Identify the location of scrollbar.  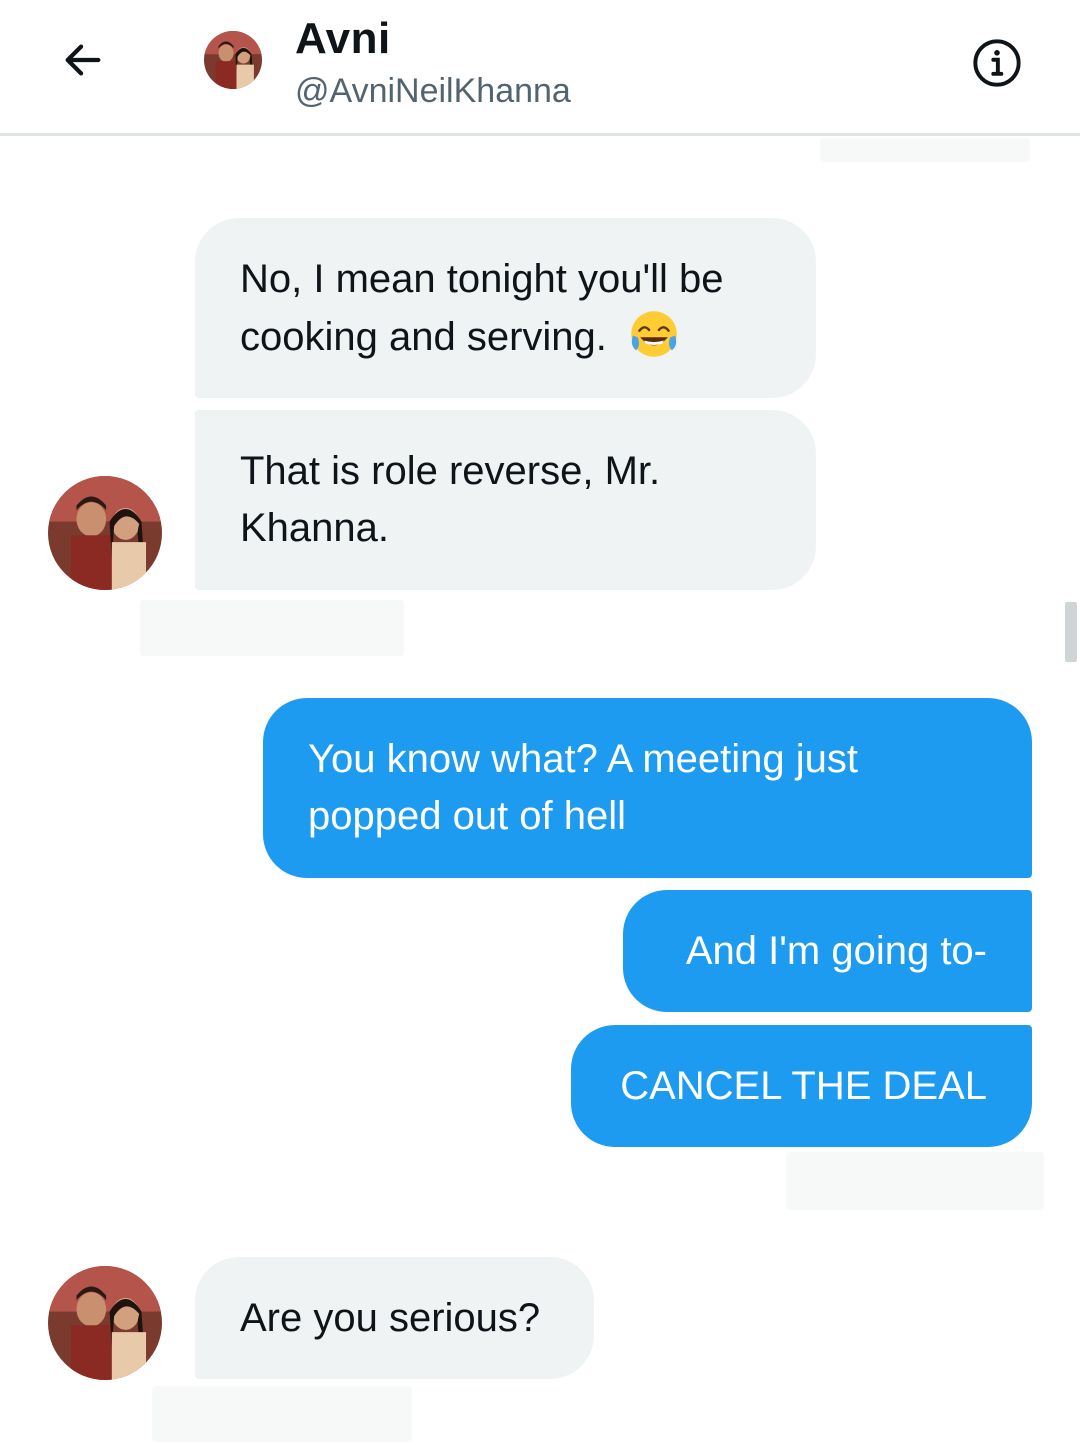
(1071, 632).